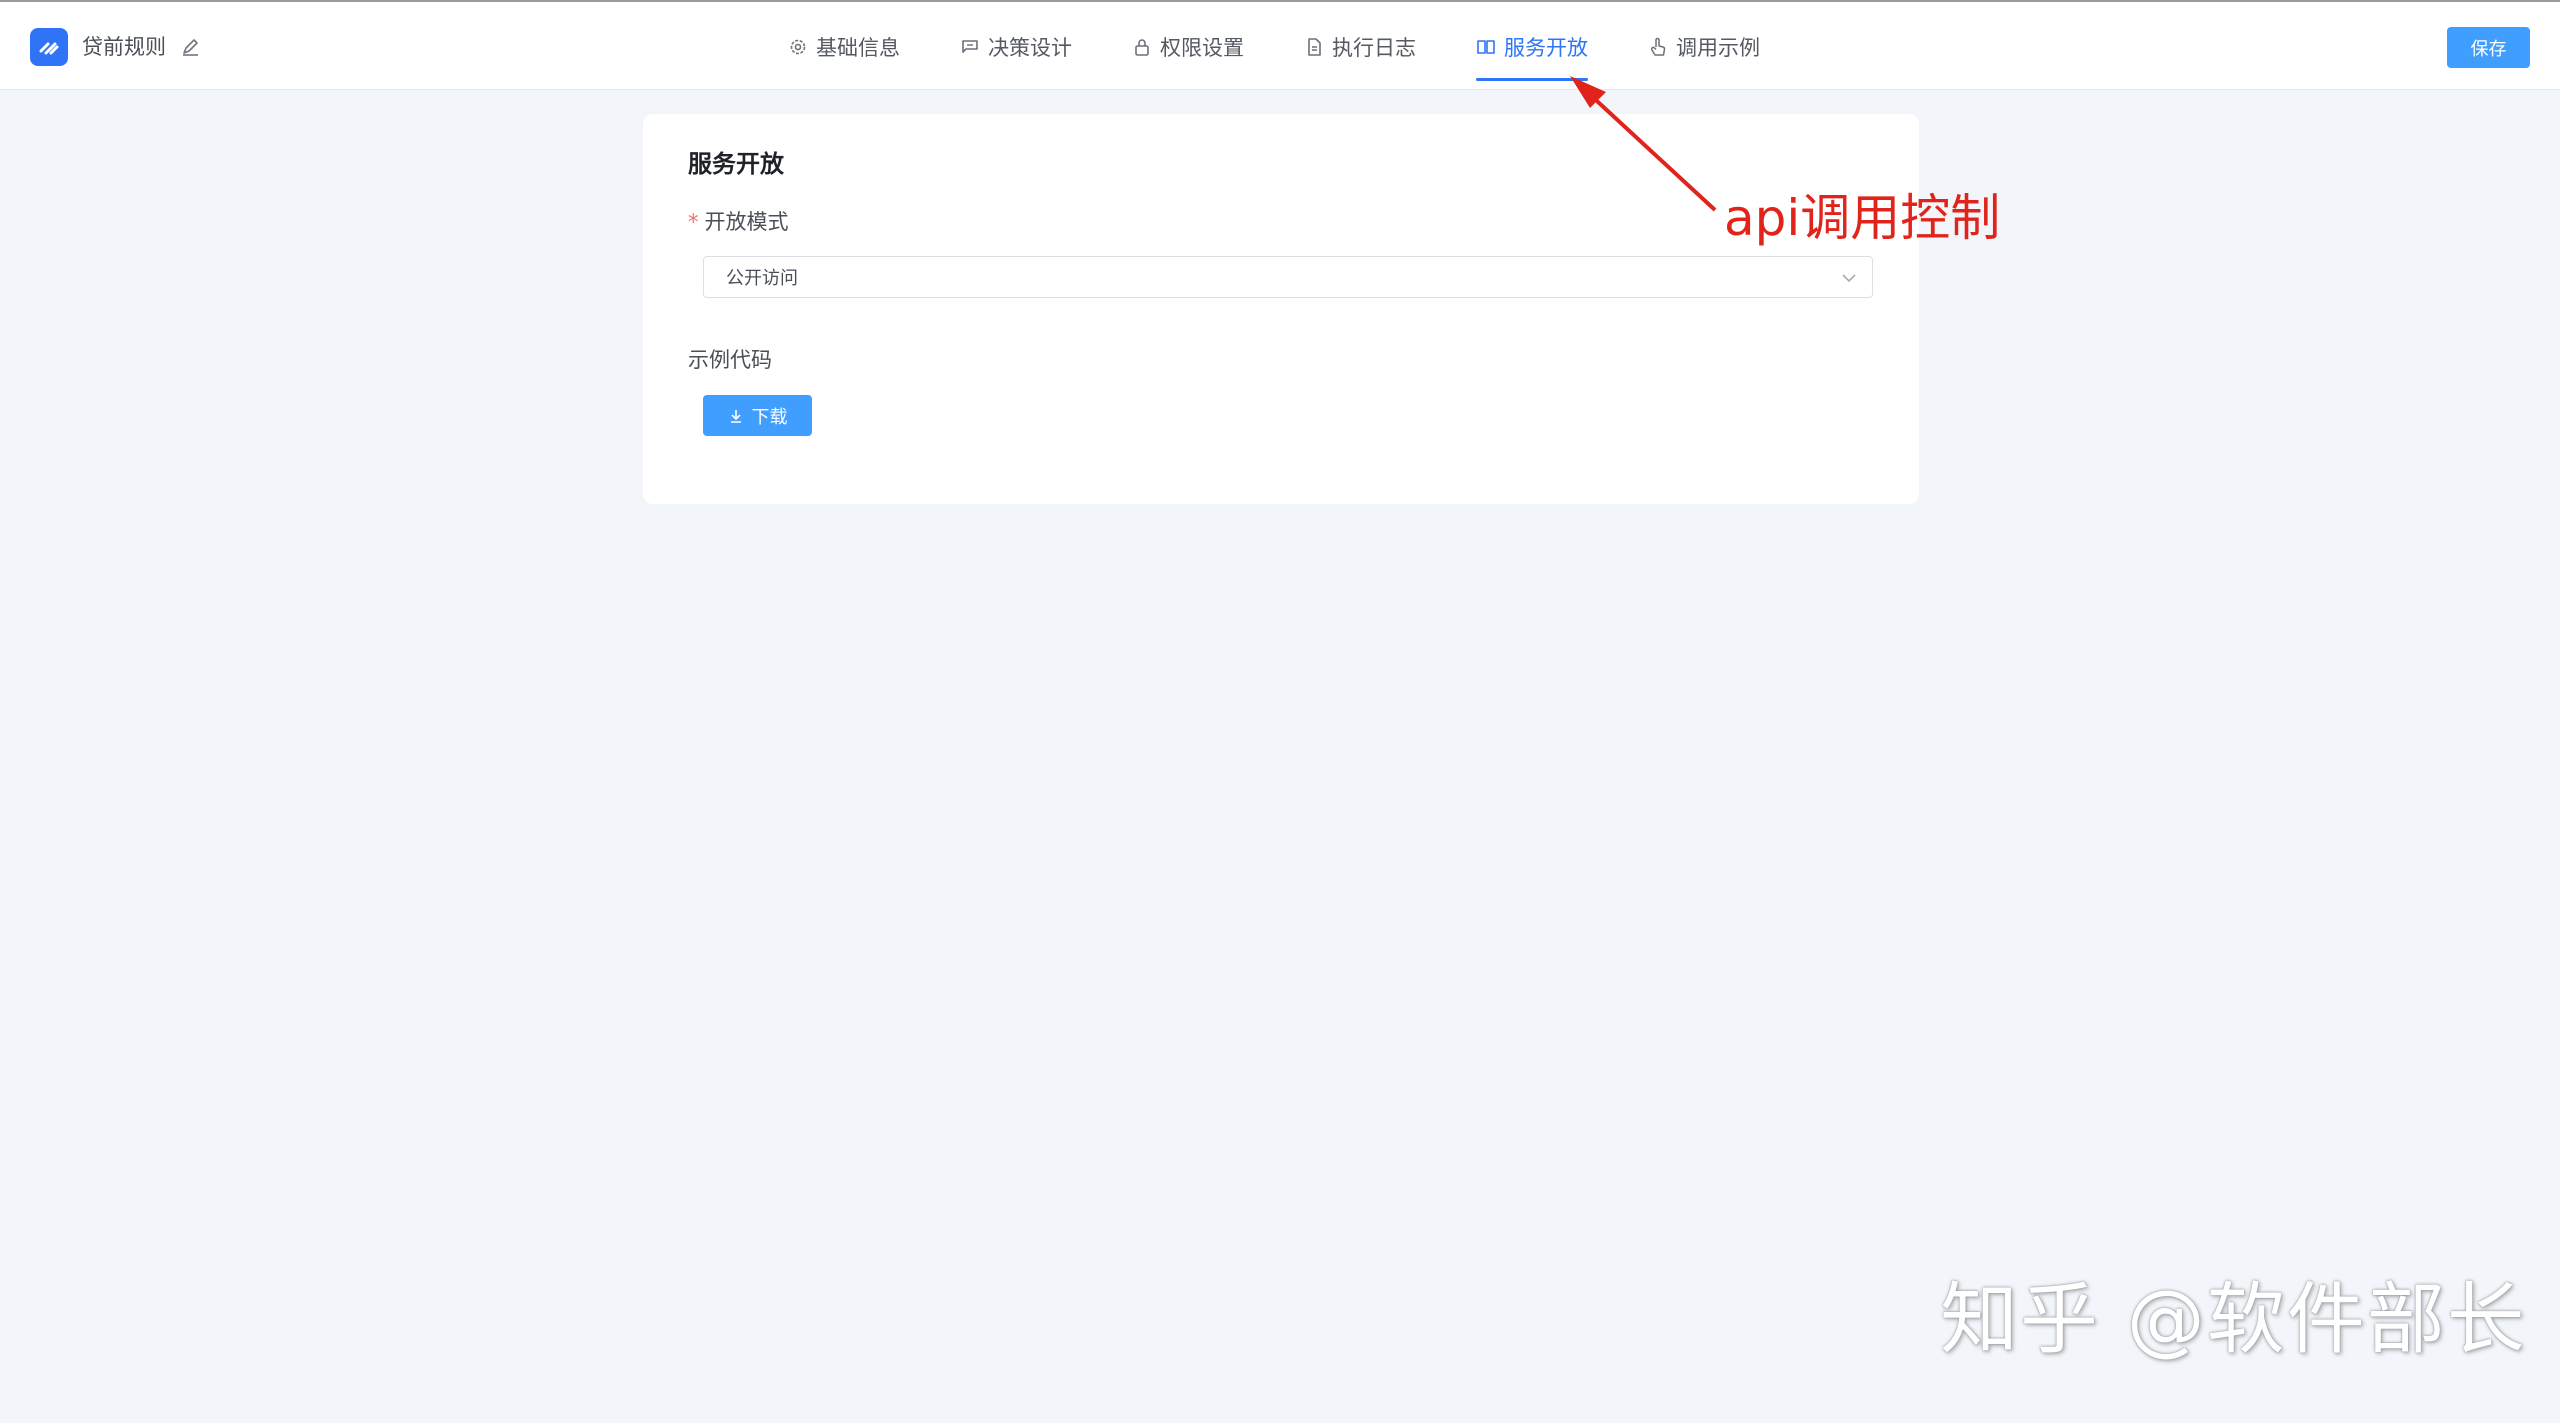  I want to click on tab-label: 决策设计, so click(1030, 48).